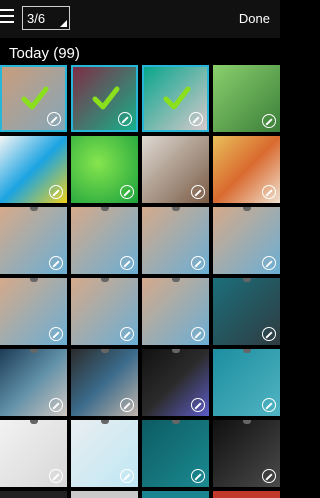  Describe the element at coordinates (254, 18) in the screenshot. I see `done-button: Done` at that location.